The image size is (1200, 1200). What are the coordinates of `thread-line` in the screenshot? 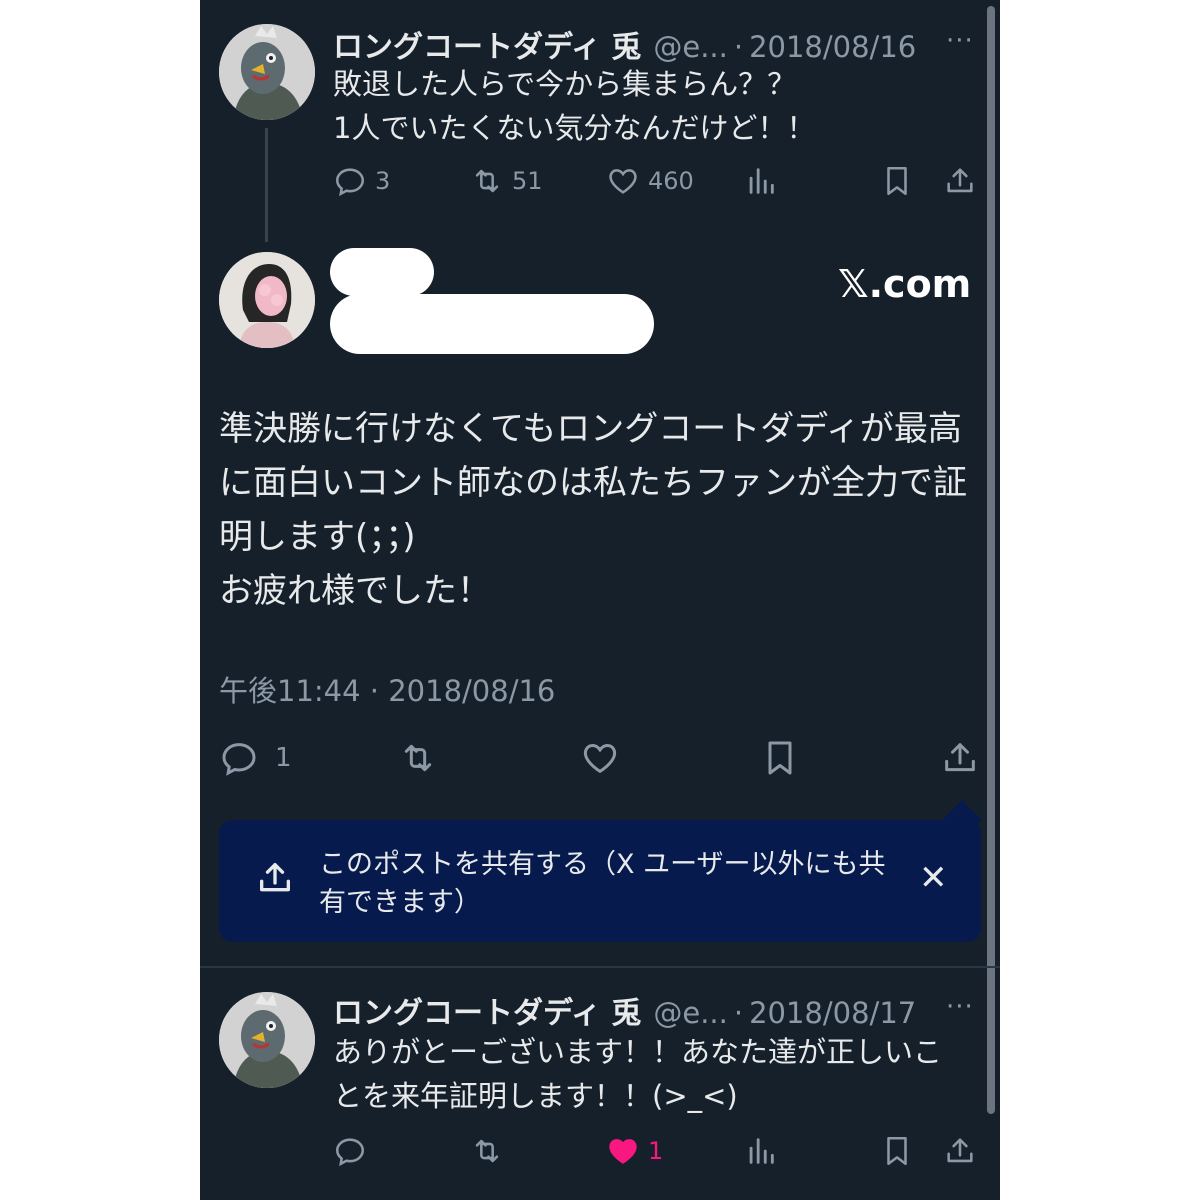 It's located at (266, 185).